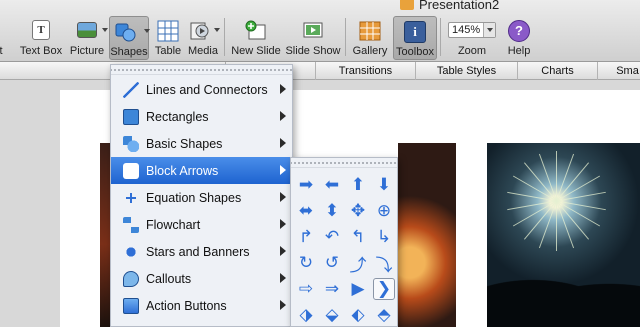 This screenshot has width=640, height=327. What do you see at coordinates (358, 211) in the screenshot?
I see `quad-arrow-icon: ✥` at bounding box center [358, 211].